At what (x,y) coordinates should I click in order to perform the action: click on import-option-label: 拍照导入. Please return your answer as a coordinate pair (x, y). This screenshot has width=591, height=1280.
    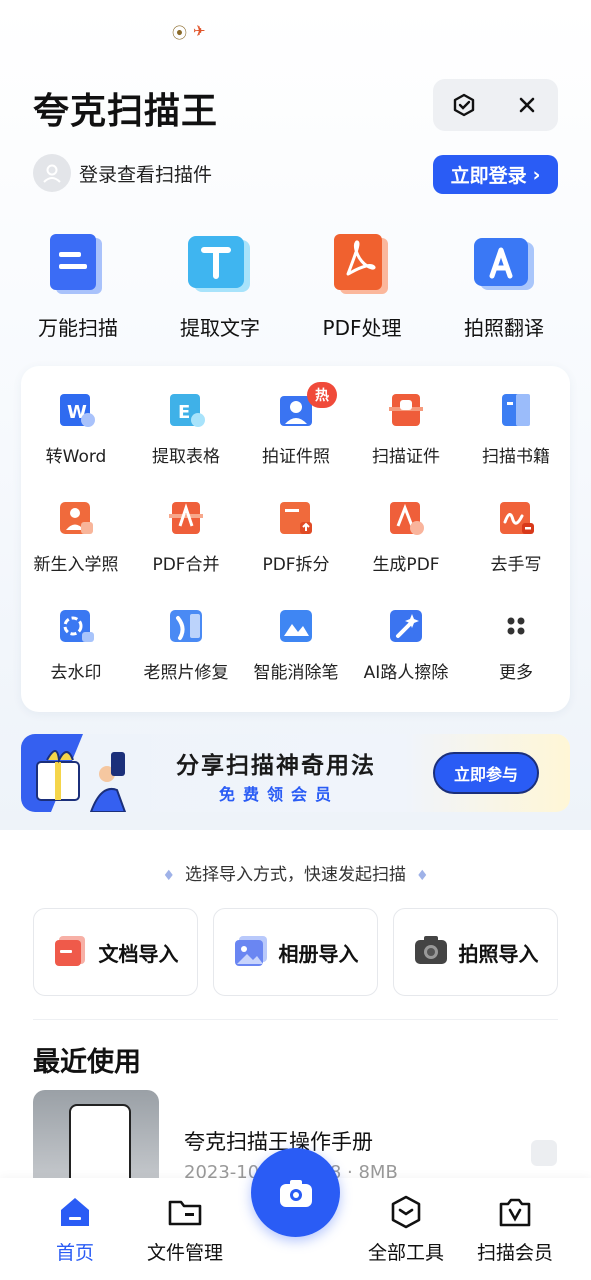
    Looking at the image, I should click on (498, 953).